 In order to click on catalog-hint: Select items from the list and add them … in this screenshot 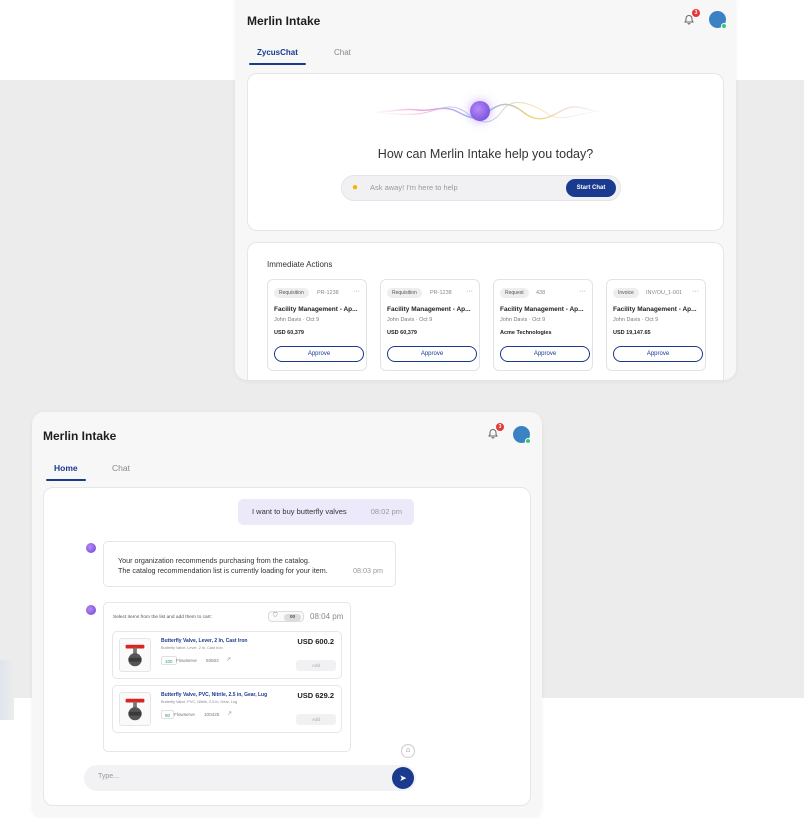, I will do `click(162, 617)`.